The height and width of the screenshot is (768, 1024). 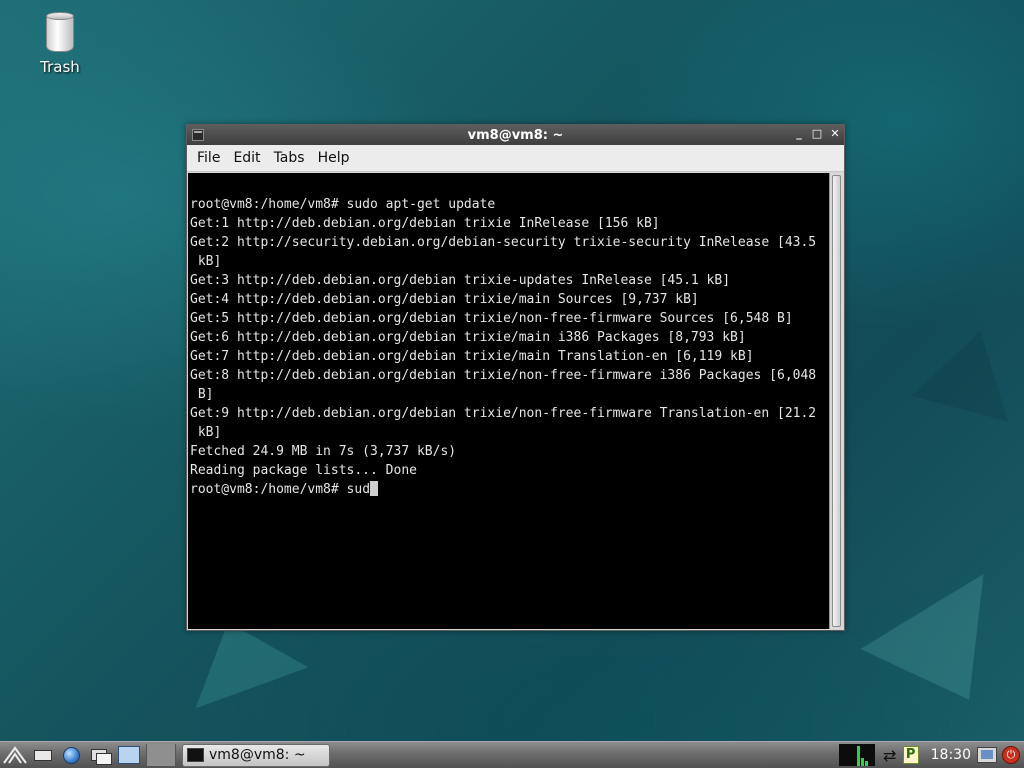 I want to click on maximize-button: □, so click(x=817, y=134).